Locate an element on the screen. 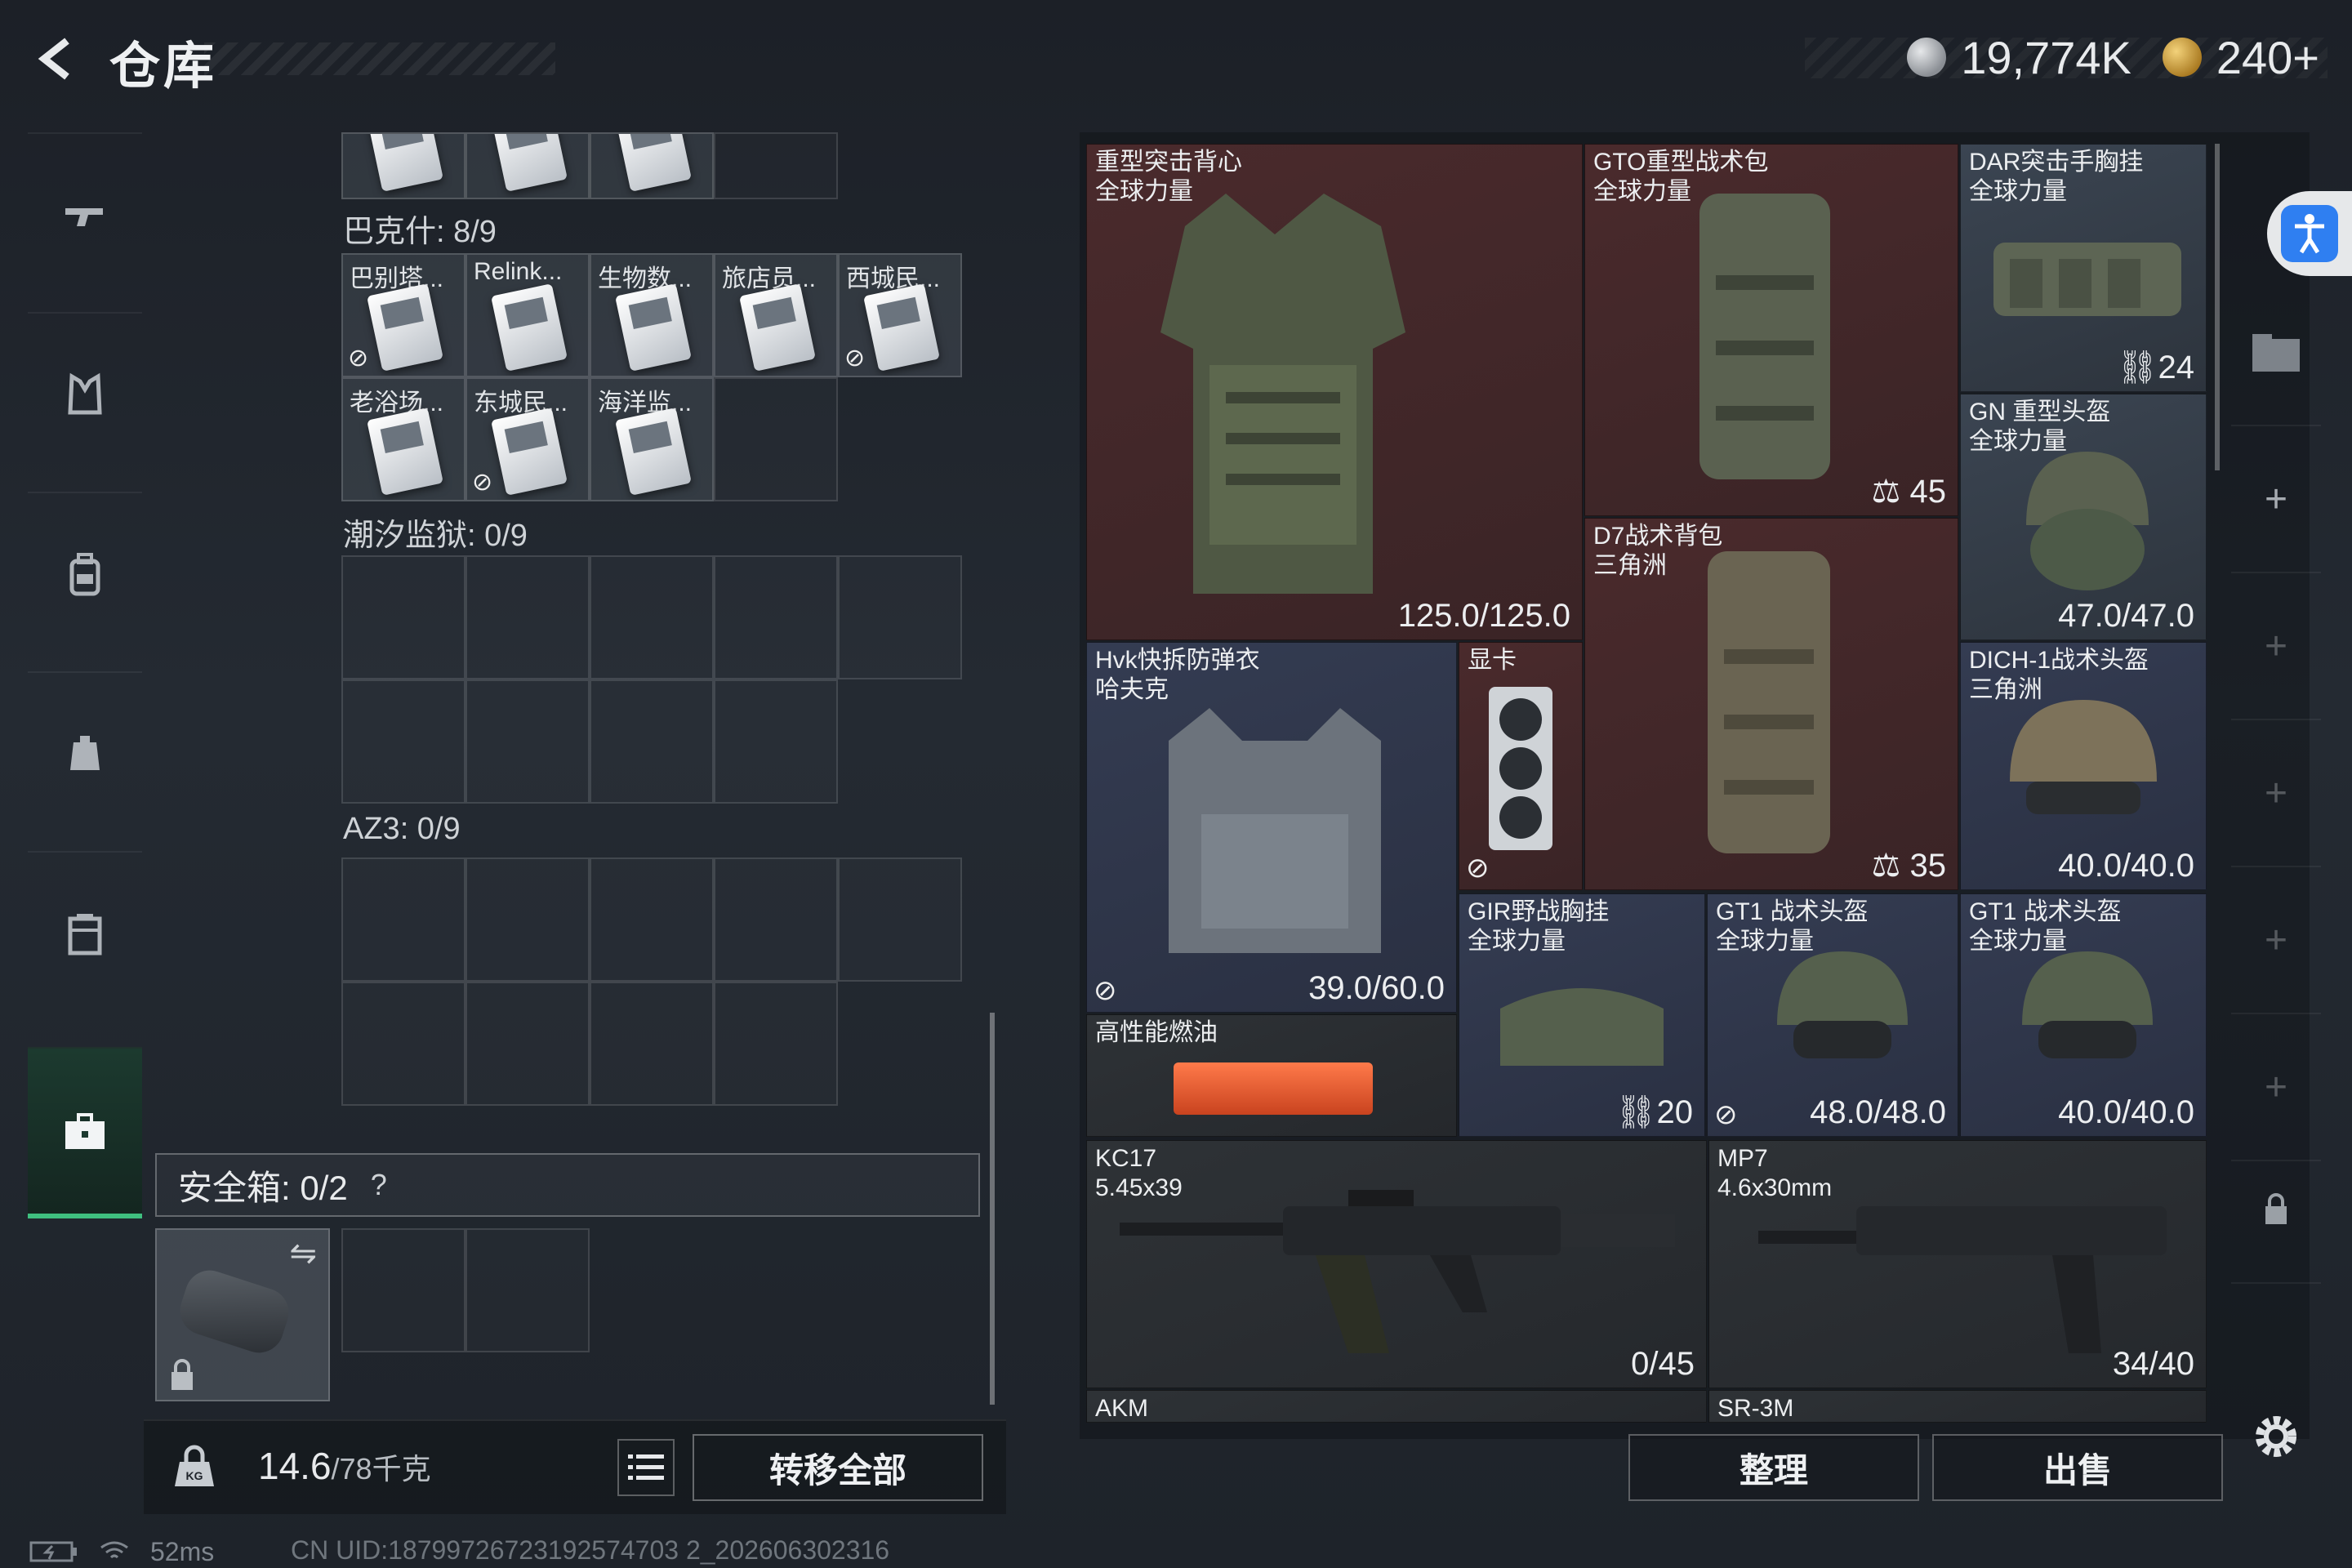 The width and height of the screenshot is (2352, 1568). durability-value: 48.0/48.0 is located at coordinates (1878, 1112).